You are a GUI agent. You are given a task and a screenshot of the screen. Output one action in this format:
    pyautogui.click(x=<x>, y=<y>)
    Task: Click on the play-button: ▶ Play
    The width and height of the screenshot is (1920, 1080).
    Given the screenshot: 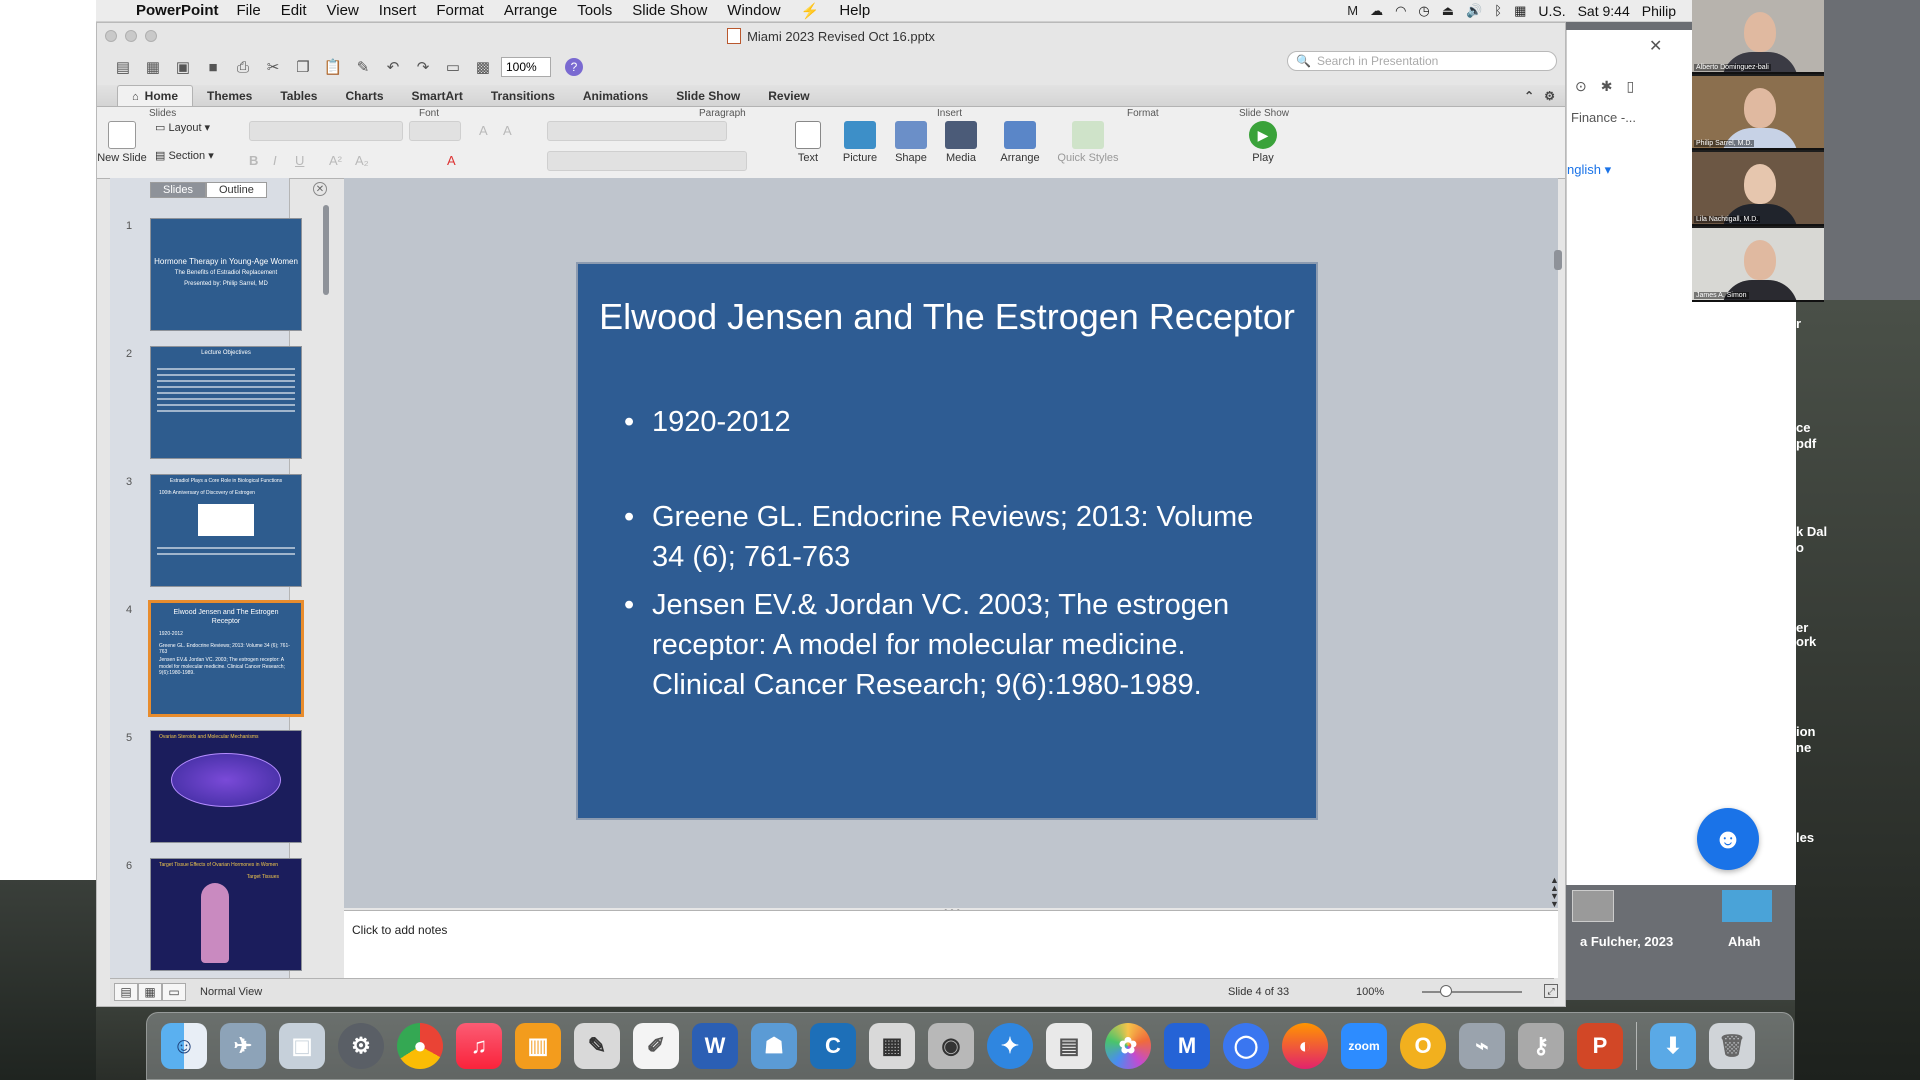 What is the action you would take?
    pyautogui.click(x=1263, y=142)
    